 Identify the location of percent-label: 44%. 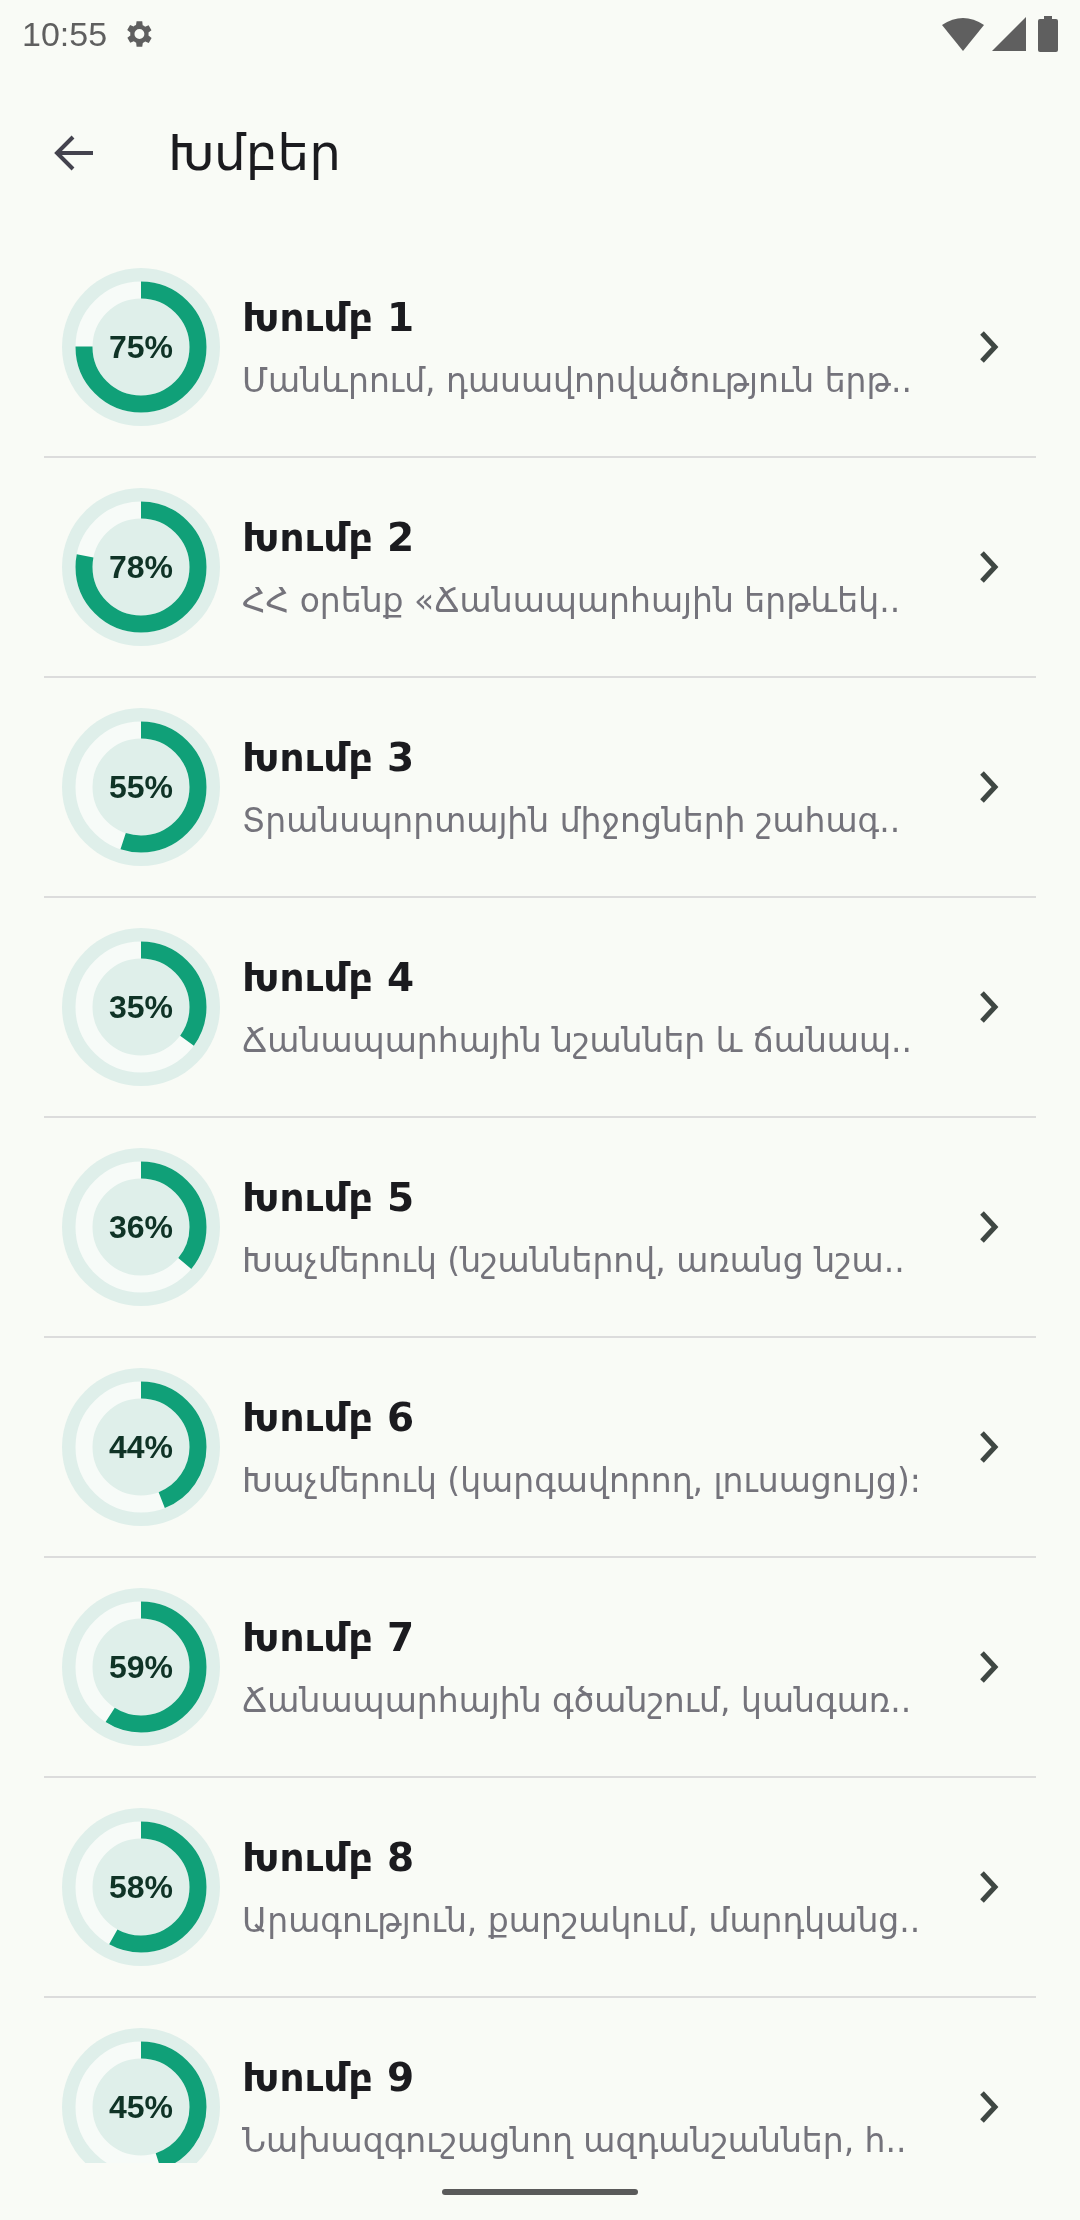
(140, 1447).